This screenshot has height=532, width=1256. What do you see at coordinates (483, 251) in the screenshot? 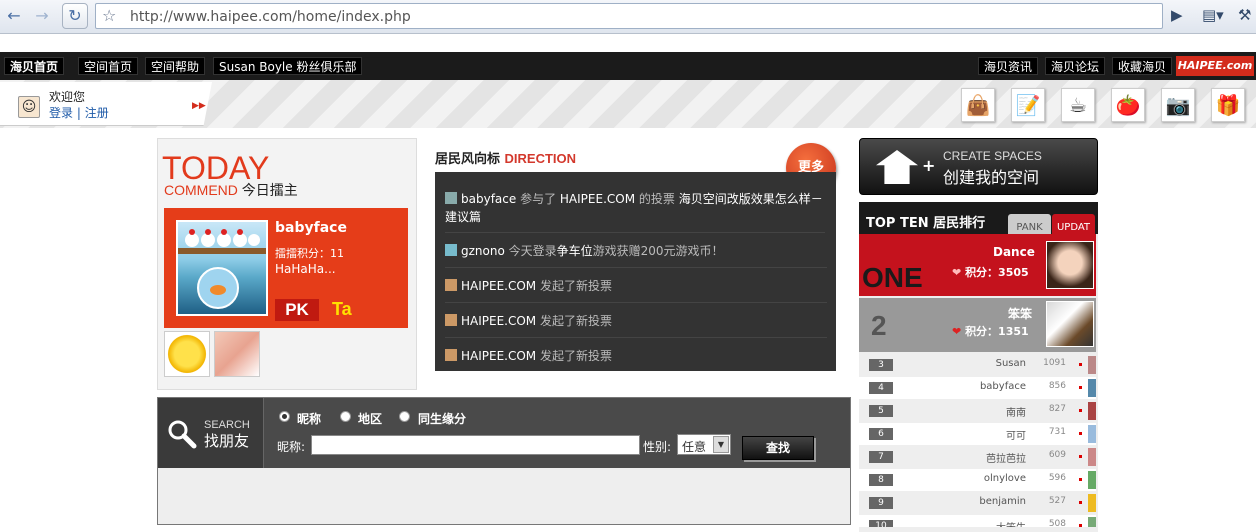
I see `feed-user: gznono` at bounding box center [483, 251].